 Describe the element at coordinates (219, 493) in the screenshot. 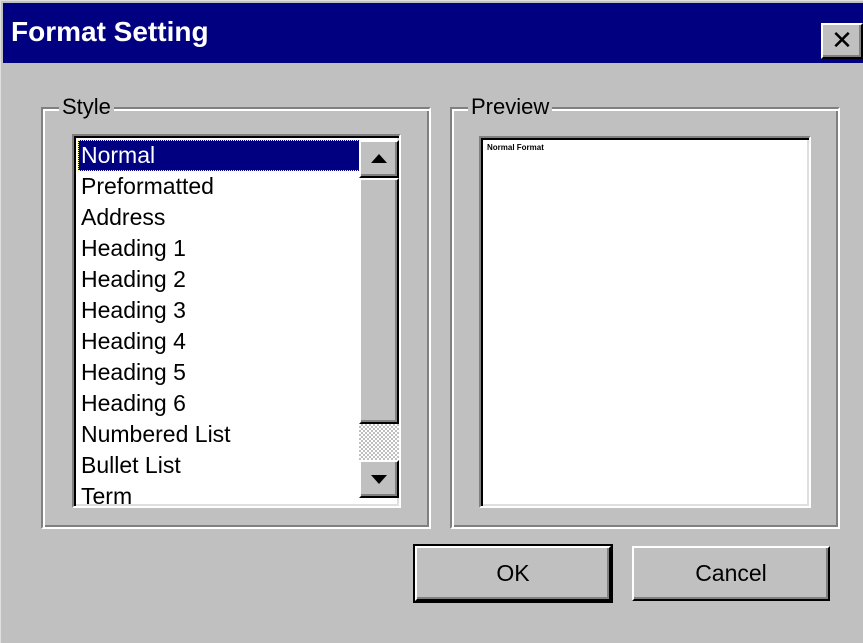

I see `style-list-item: Term` at that location.